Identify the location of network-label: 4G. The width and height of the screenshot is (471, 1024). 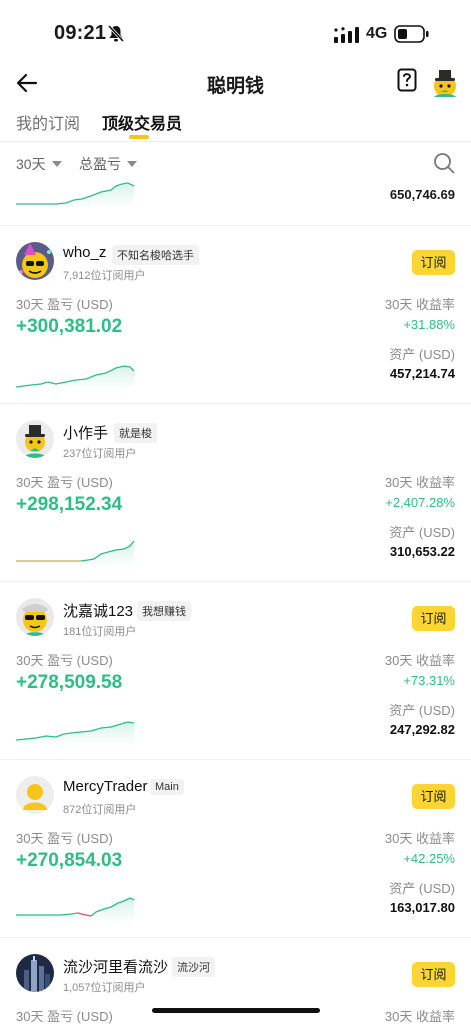
(377, 33).